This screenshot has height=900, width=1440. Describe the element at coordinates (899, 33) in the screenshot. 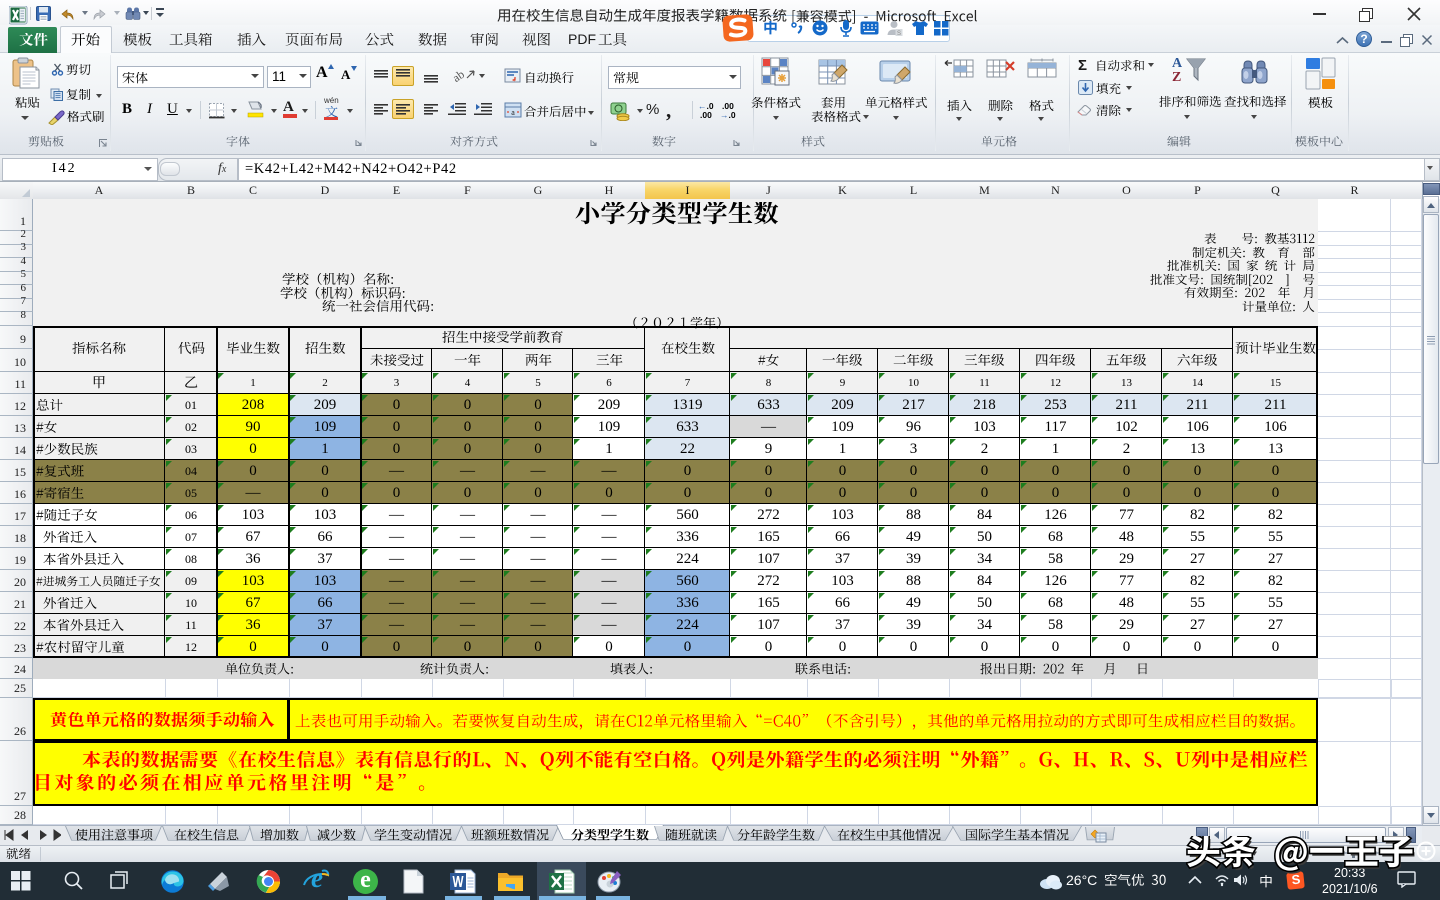

I see `svg-text: S` at that location.